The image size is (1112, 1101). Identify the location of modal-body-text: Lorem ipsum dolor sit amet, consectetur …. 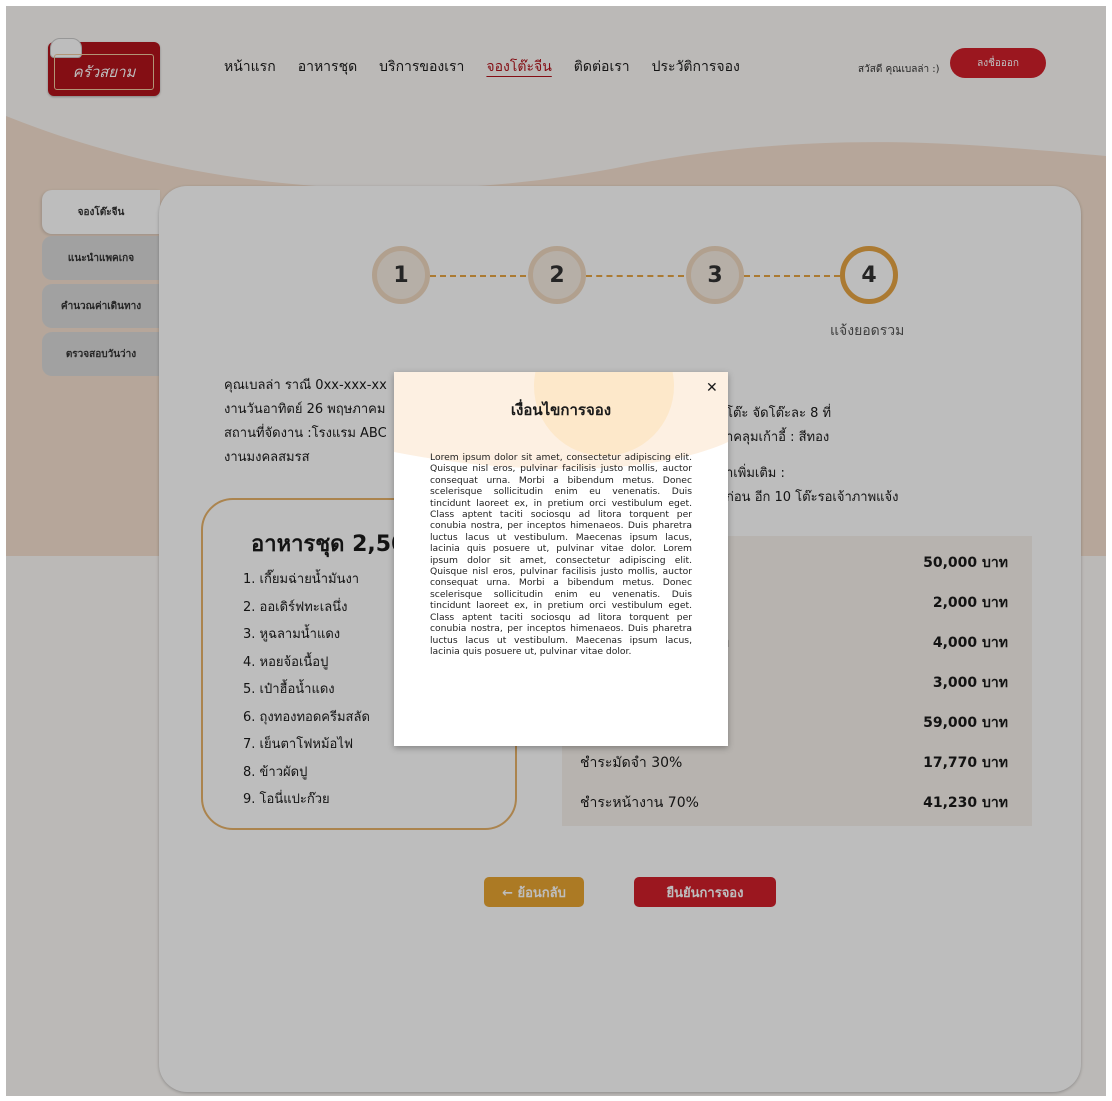
(561, 554).